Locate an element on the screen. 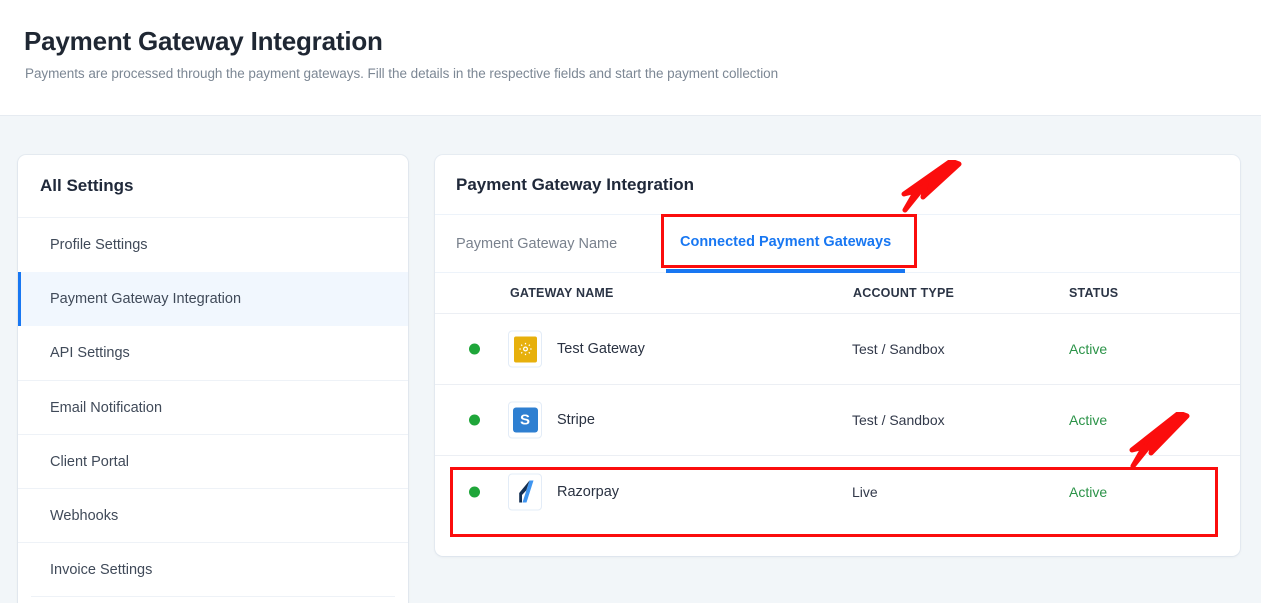  column-header-account-type: ACCOUNT TYPE is located at coordinates (904, 293).